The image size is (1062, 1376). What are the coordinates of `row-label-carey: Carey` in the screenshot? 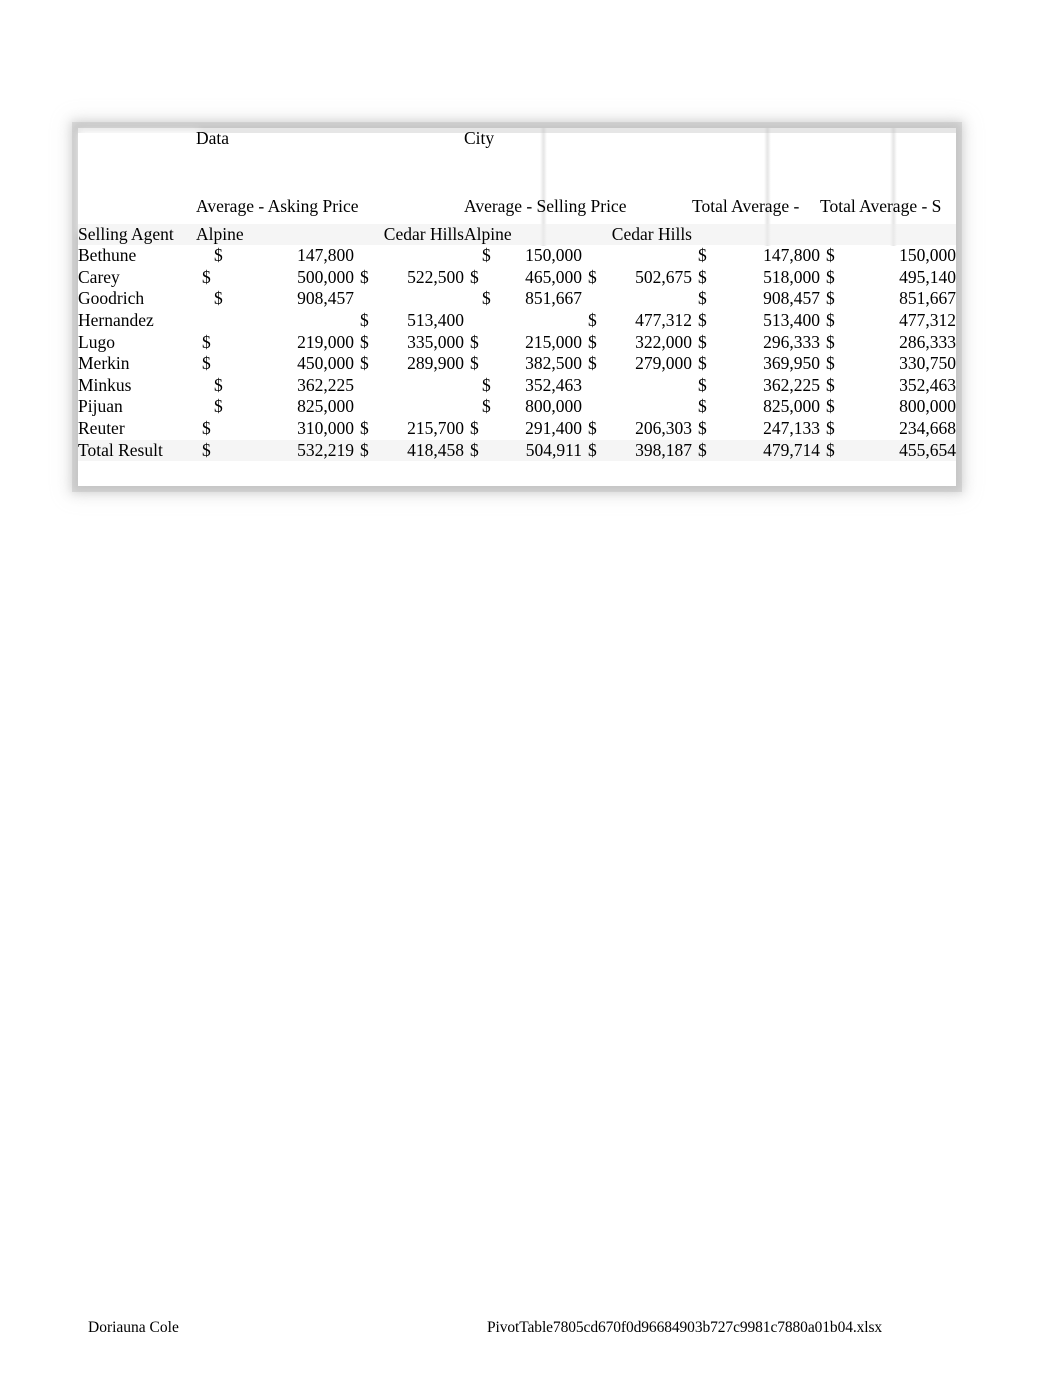 It's located at (137, 278).